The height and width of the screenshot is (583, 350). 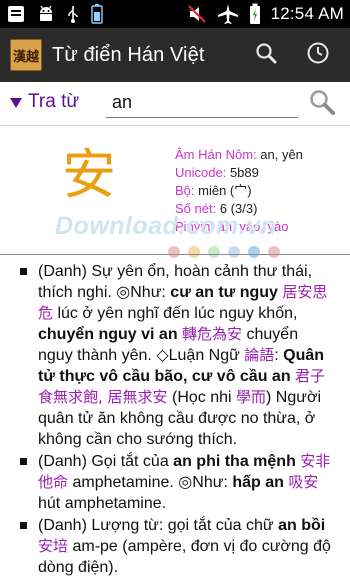 What do you see at coordinates (16, 14) in the screenshot?
I see `notification-icon` at bounding box center [16, 14].